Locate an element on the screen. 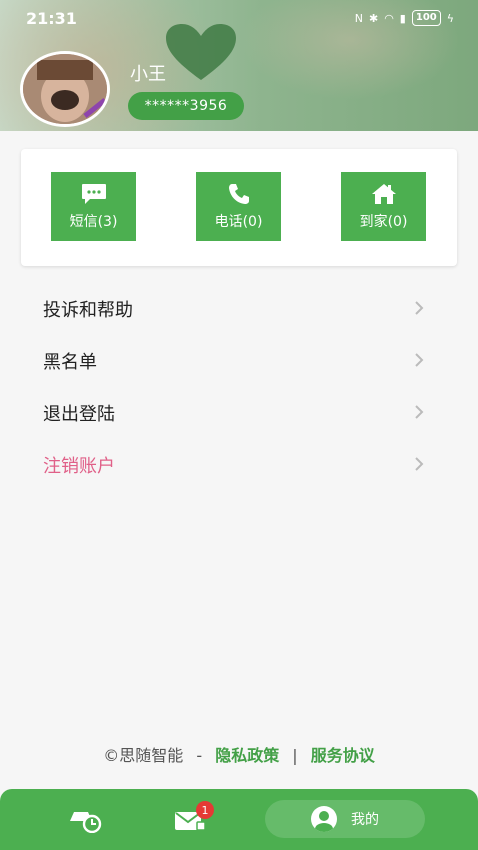 This screenshot has height=850, width=478. call-stat-button: 电话(0) is located at coordinates (238, 206).